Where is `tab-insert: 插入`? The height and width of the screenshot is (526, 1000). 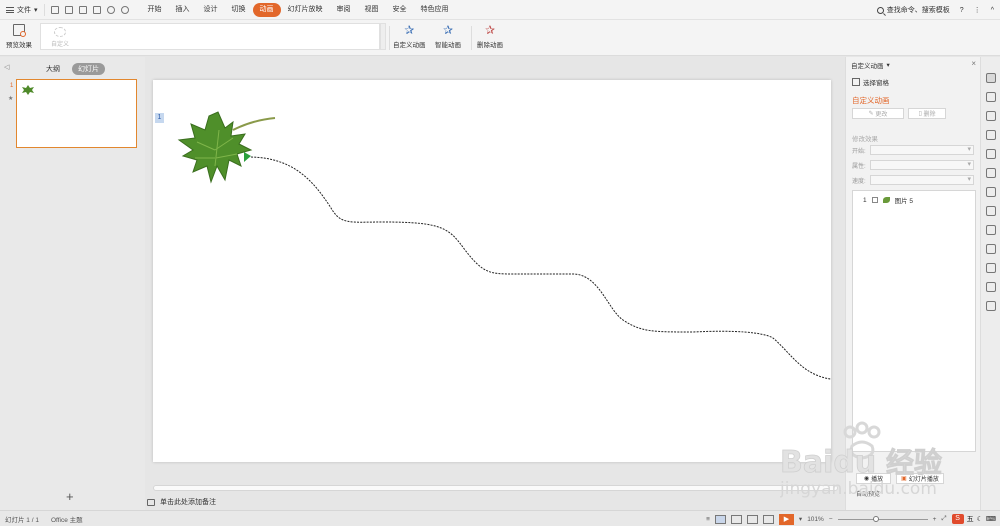 tab-insert: 插入 is located at coordinates (183, 10).